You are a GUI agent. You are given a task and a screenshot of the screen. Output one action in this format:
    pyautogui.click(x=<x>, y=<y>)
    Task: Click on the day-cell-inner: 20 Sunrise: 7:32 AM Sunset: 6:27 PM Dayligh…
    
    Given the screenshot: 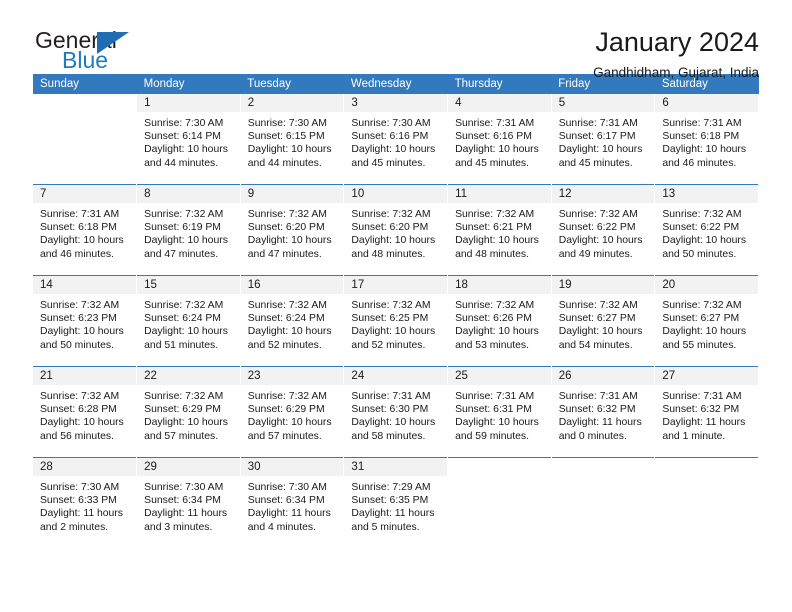 What is the action you would take?
    pyautogui.click(x=706, y=321)
    